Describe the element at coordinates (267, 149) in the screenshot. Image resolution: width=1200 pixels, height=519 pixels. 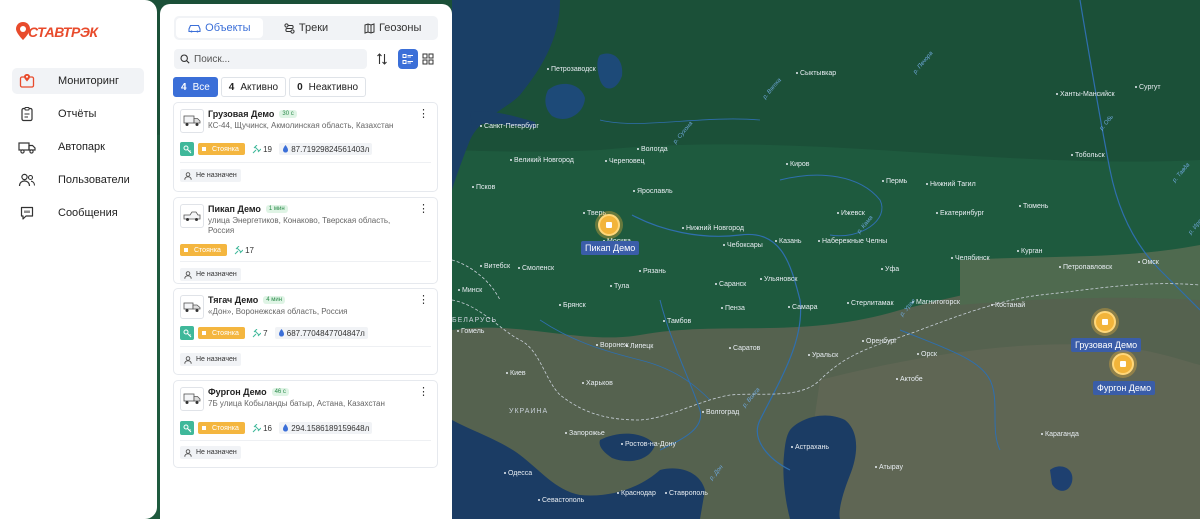
I see `satellites-count: 19` at that location.